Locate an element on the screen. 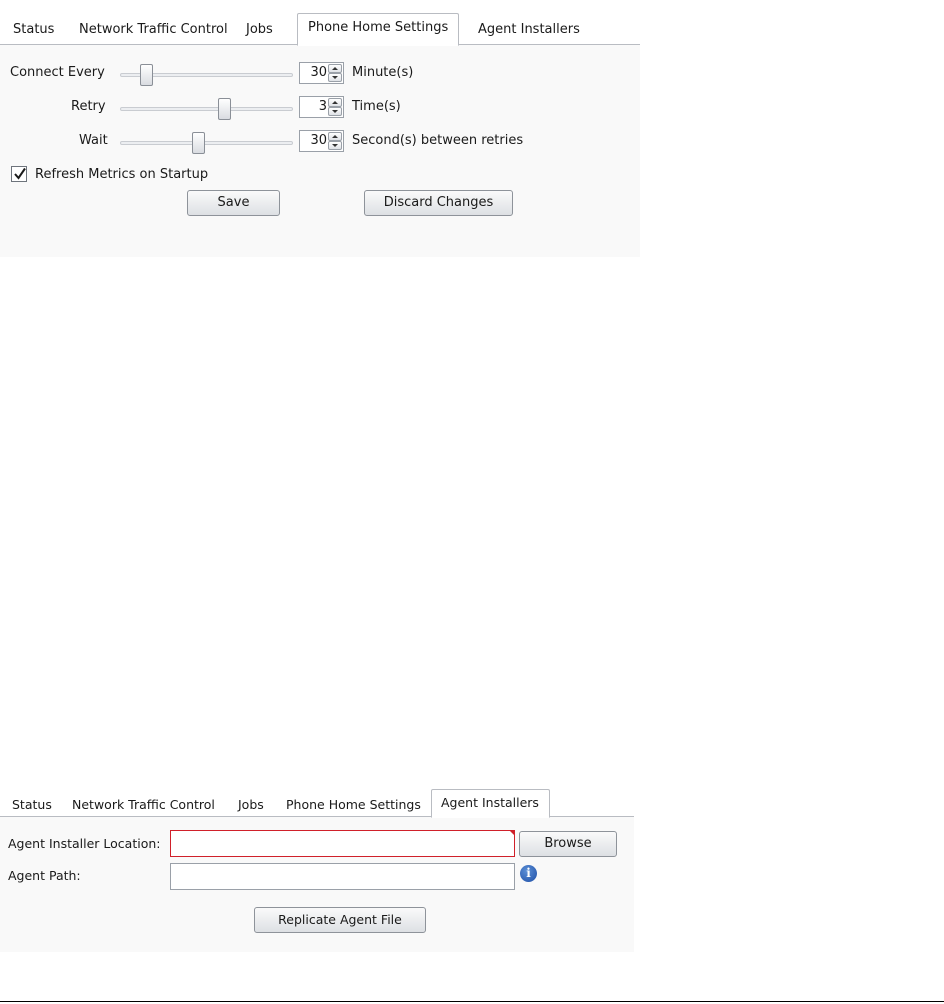  validation-error-icon is located at coordinates (512, 833).